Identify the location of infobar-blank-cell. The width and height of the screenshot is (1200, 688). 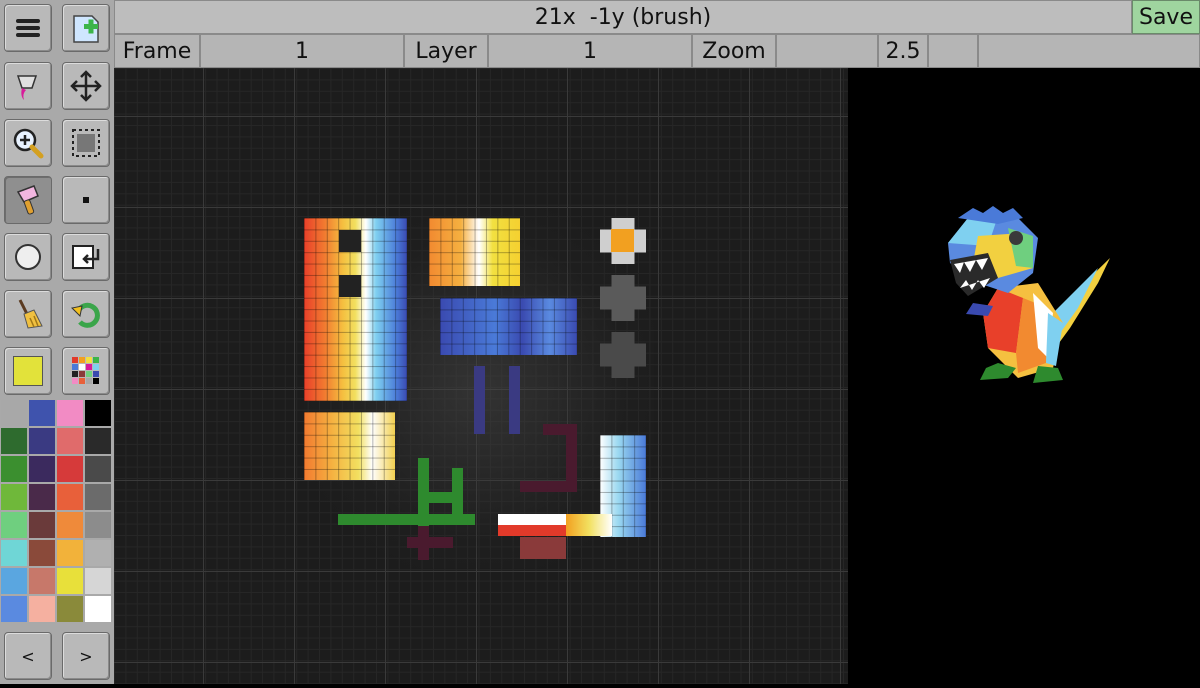
(1089, 51).